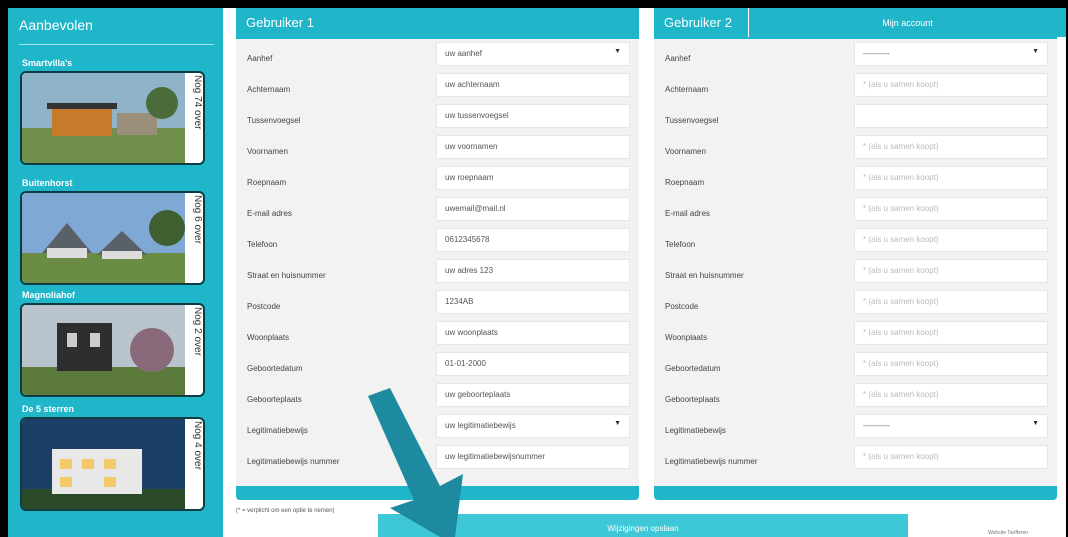 Image resolution: width=1068 pixels, height=537 pixels. I want to click on text-input: uw roepnaam, so click(533, 178).